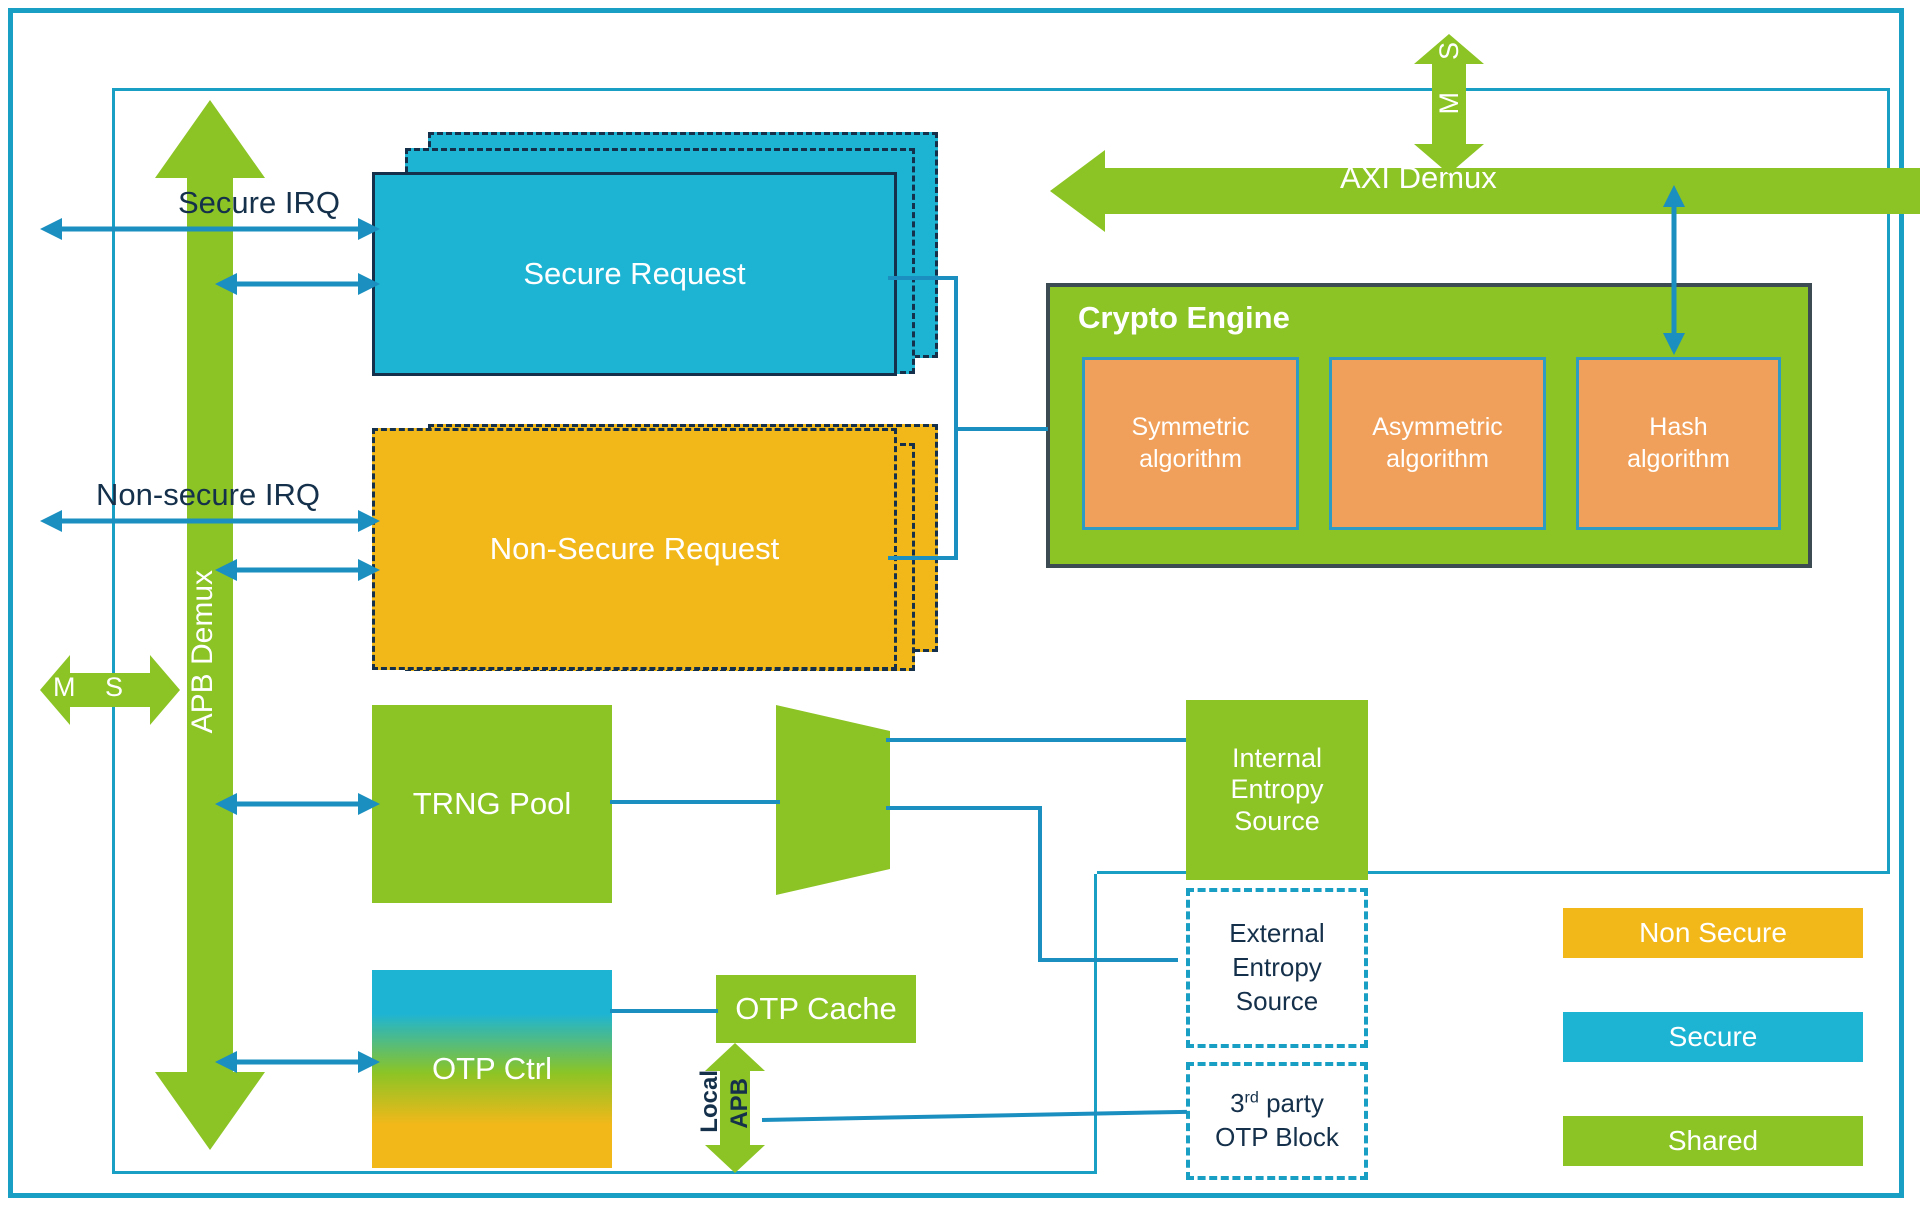 The image size is (1920, 1212). What do you see at coordinates (1678, 458) in the screenshot?
I see `crypto-unit-hash-line2: algorithm` at bounding box center [1678, 458].